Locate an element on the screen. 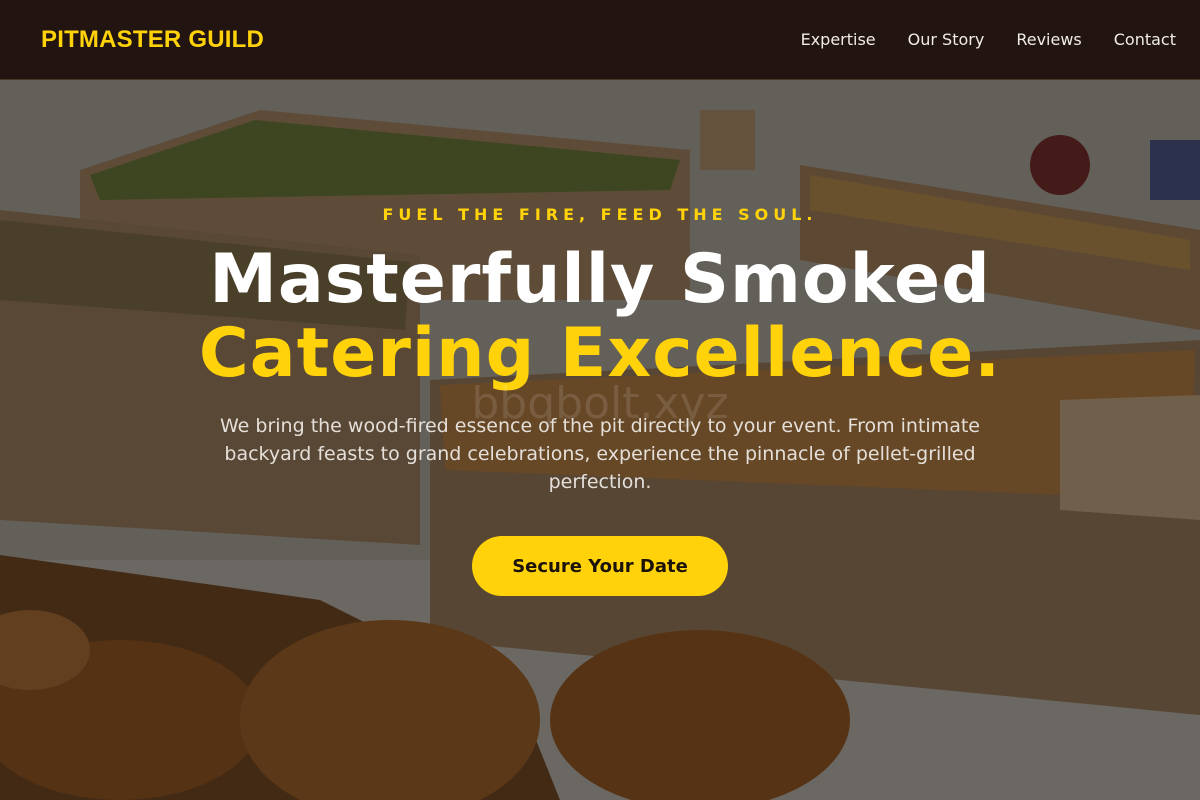 This screenshot has width=1200, height=800. nav-link-contact: Contact is located at coordinates (1145, 39).